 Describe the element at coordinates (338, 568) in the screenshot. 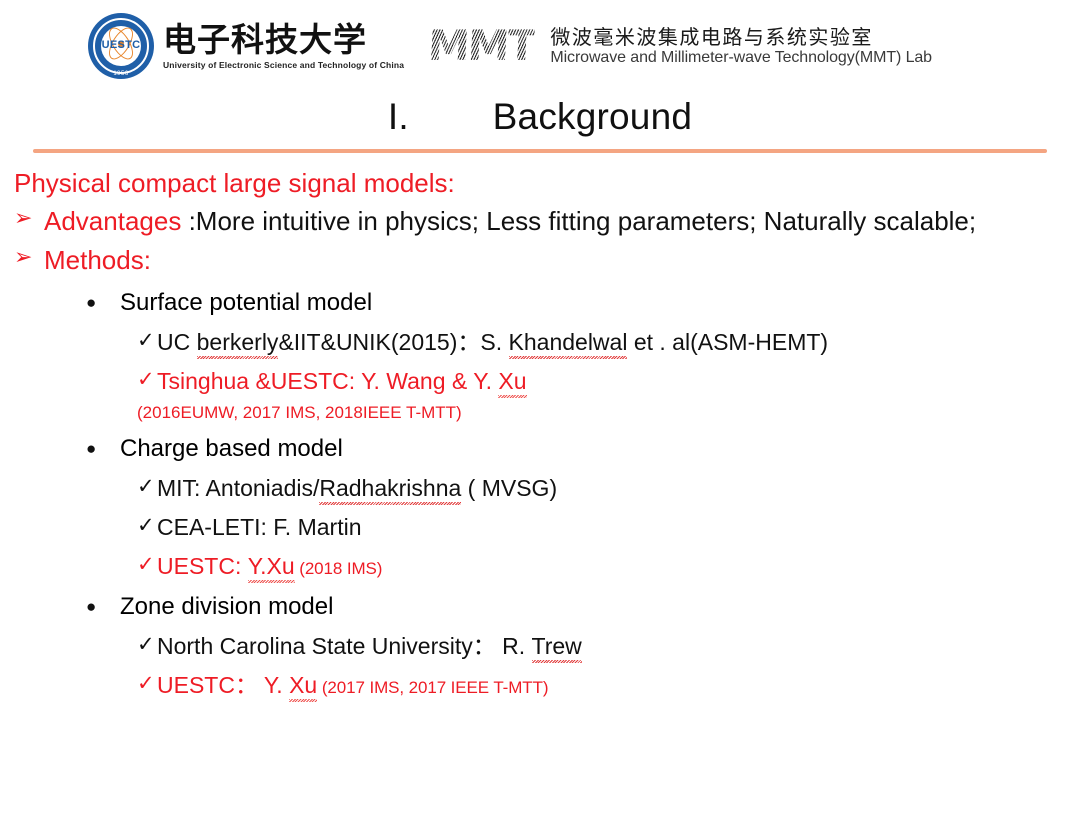

I see `publication-reference: (2018 IMS)` at that location.